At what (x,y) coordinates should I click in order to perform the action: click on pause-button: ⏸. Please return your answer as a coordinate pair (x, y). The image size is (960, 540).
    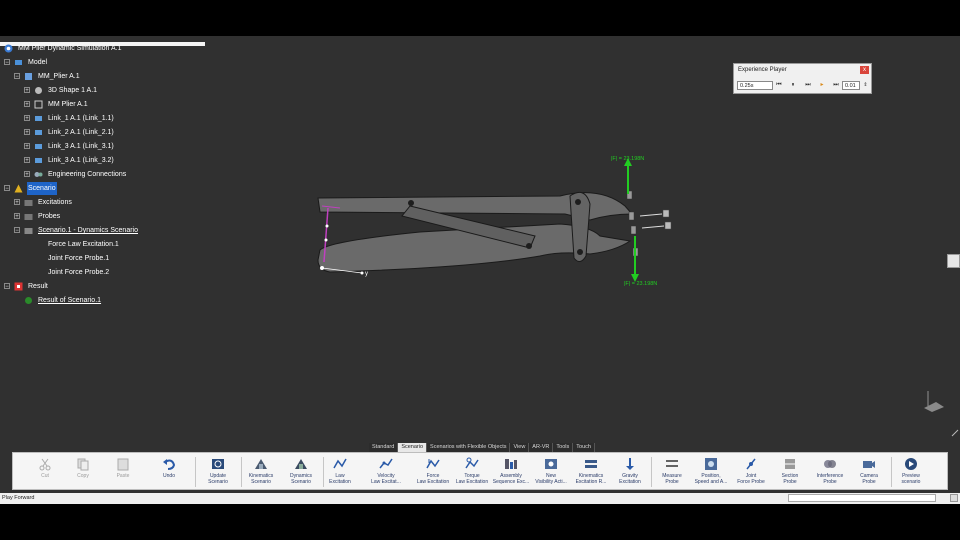
    Looking at the image, I should click on (793, 85).